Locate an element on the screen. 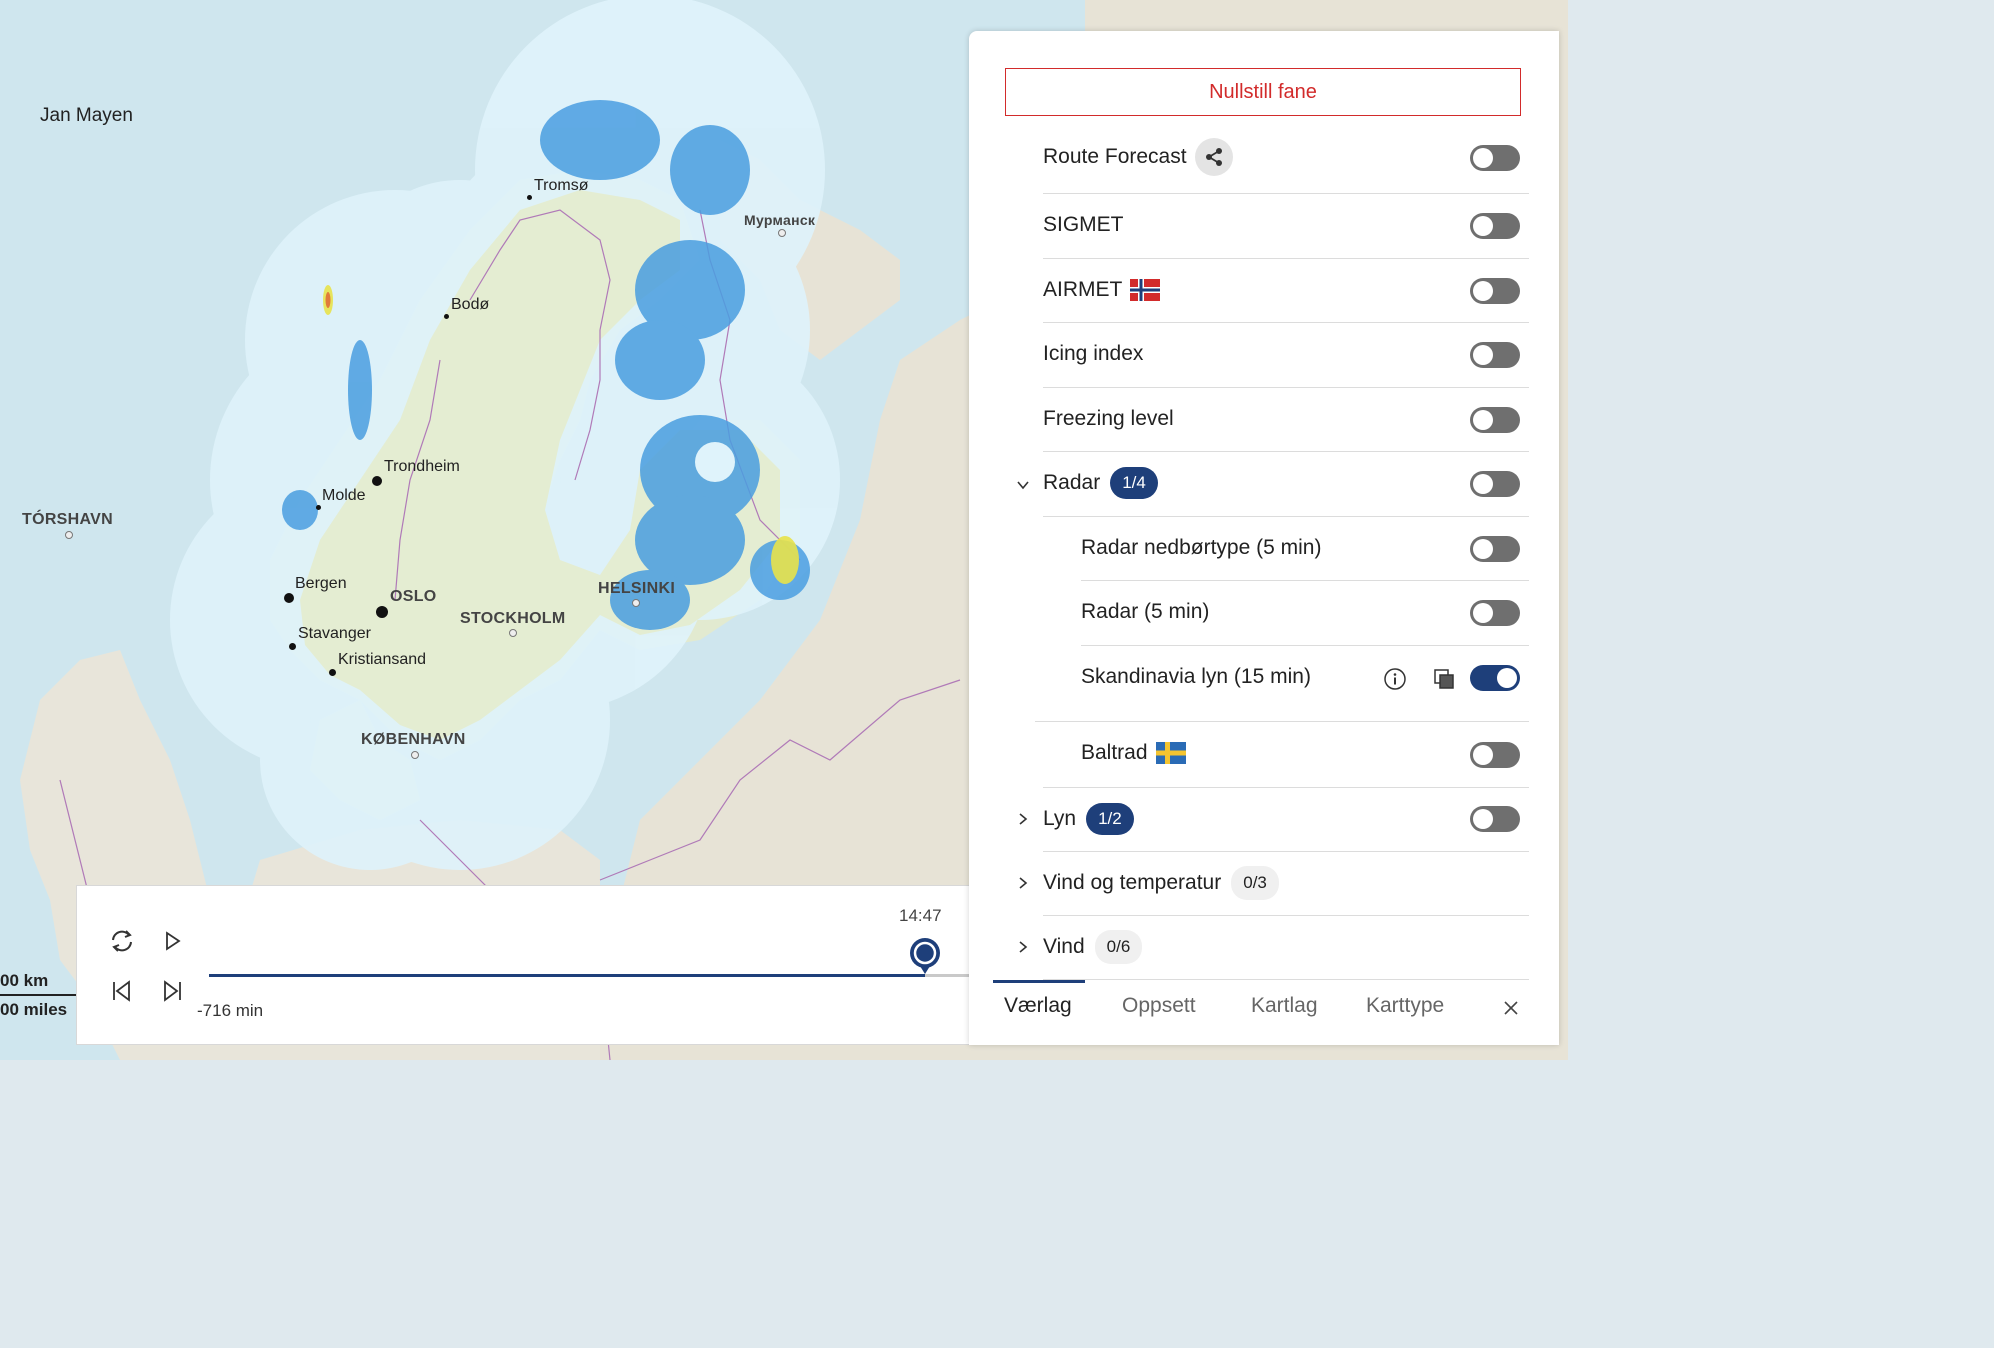  layer-label-route-forecast: Route Forecast is located at coordinates (1115, 156).